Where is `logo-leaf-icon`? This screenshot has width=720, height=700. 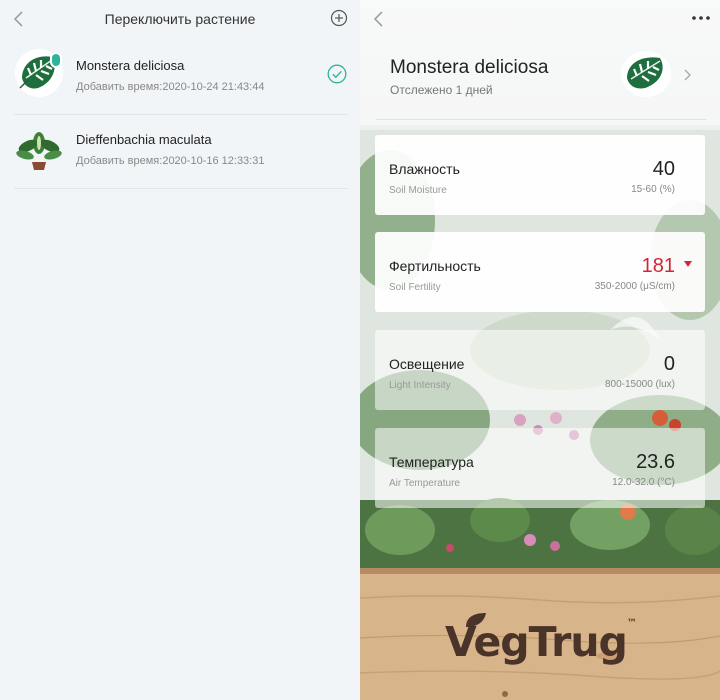
logo-leaf-icon is located at coordinates (476, 620).